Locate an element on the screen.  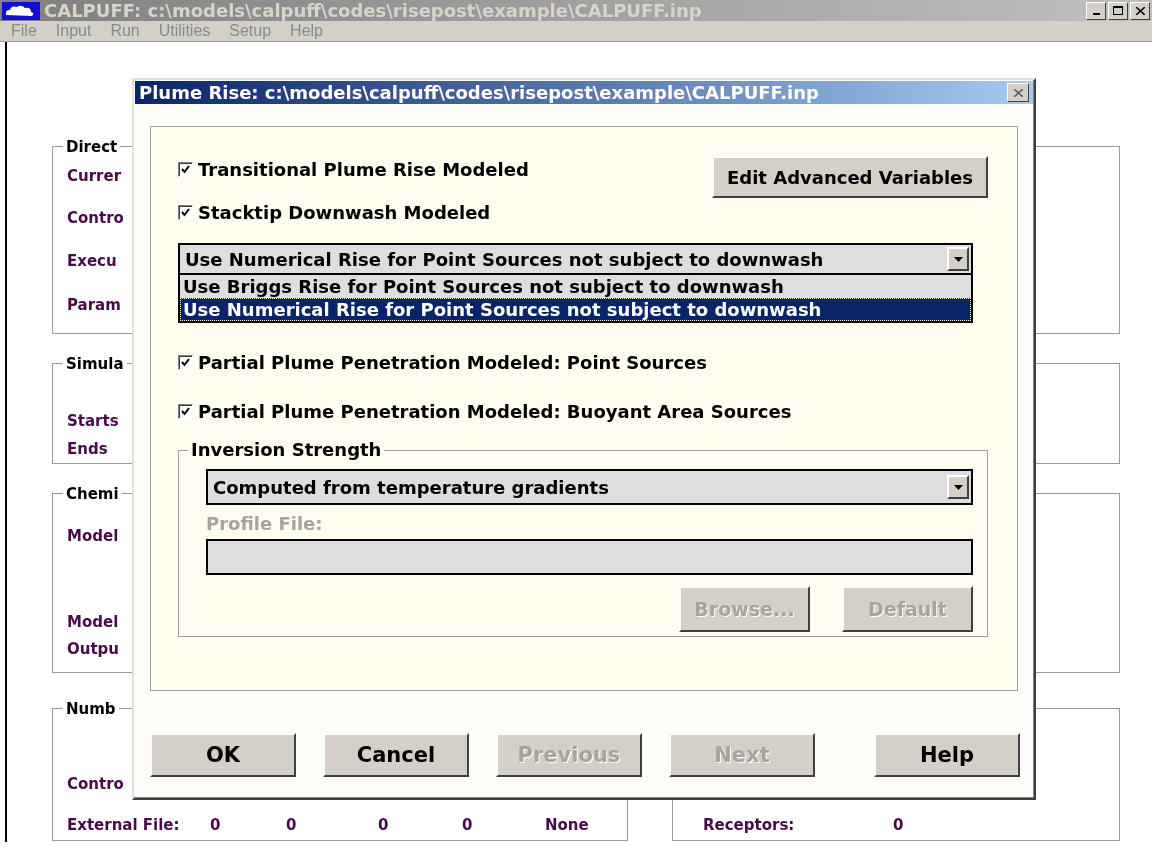
cloud-icon is located at coordinates (21, 10).